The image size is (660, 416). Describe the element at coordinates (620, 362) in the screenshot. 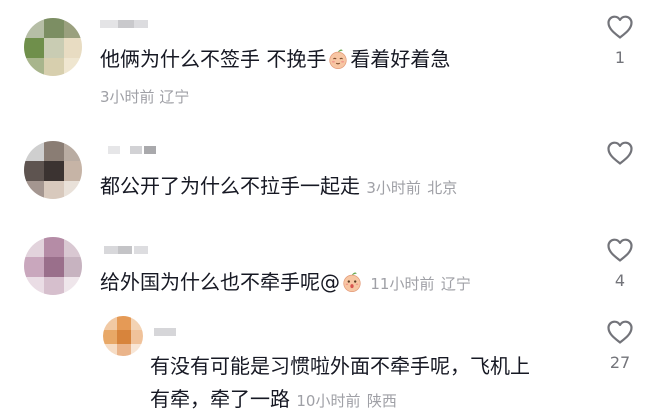

I see `like-count: 27` at that location.